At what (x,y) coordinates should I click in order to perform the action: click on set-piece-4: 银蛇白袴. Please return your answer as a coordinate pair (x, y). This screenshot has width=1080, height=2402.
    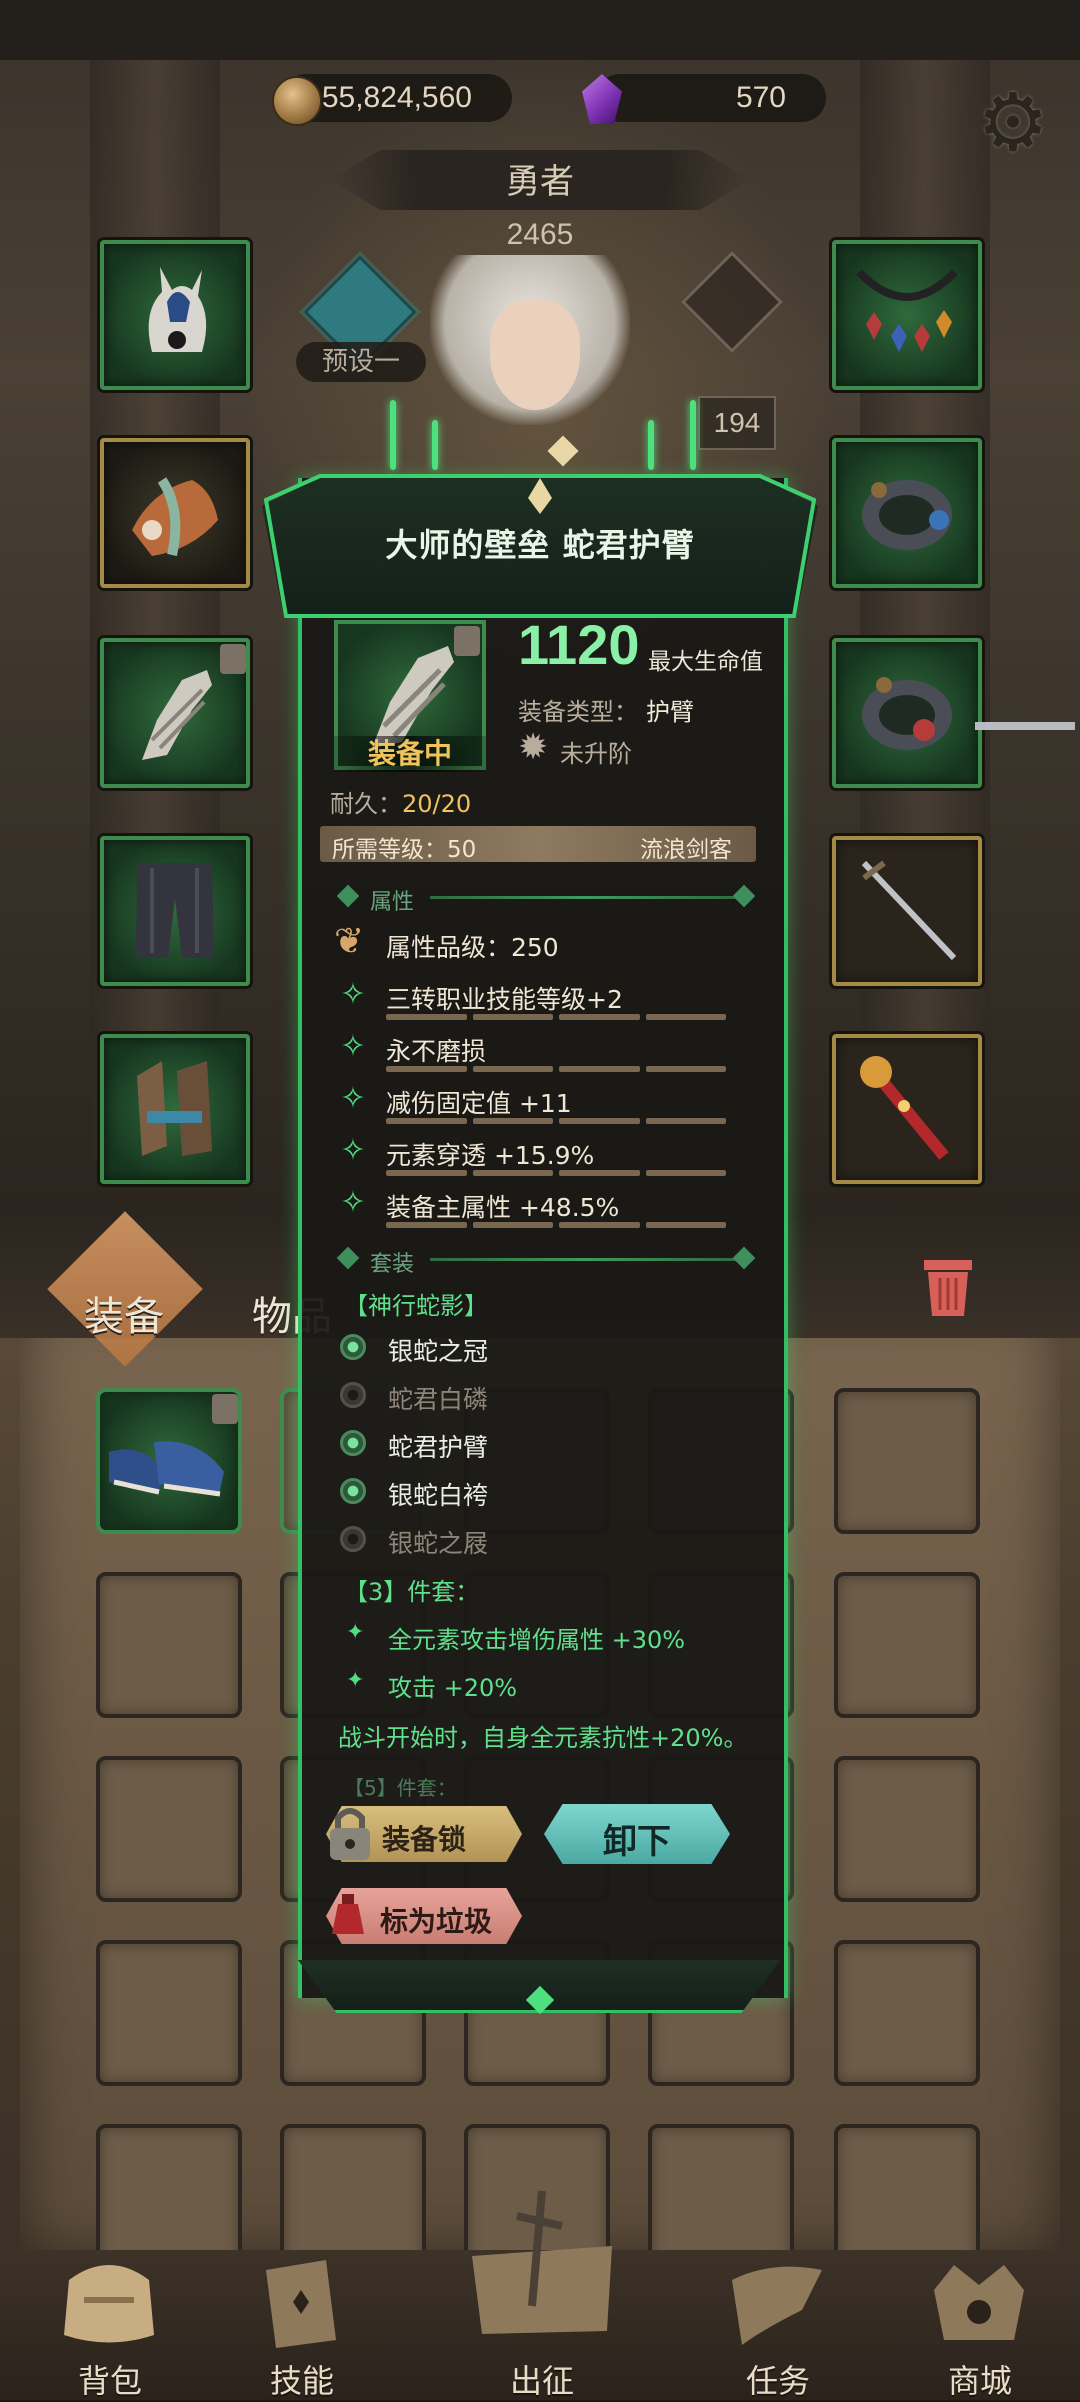
    Looking at the image, I should click on (438, 1495).